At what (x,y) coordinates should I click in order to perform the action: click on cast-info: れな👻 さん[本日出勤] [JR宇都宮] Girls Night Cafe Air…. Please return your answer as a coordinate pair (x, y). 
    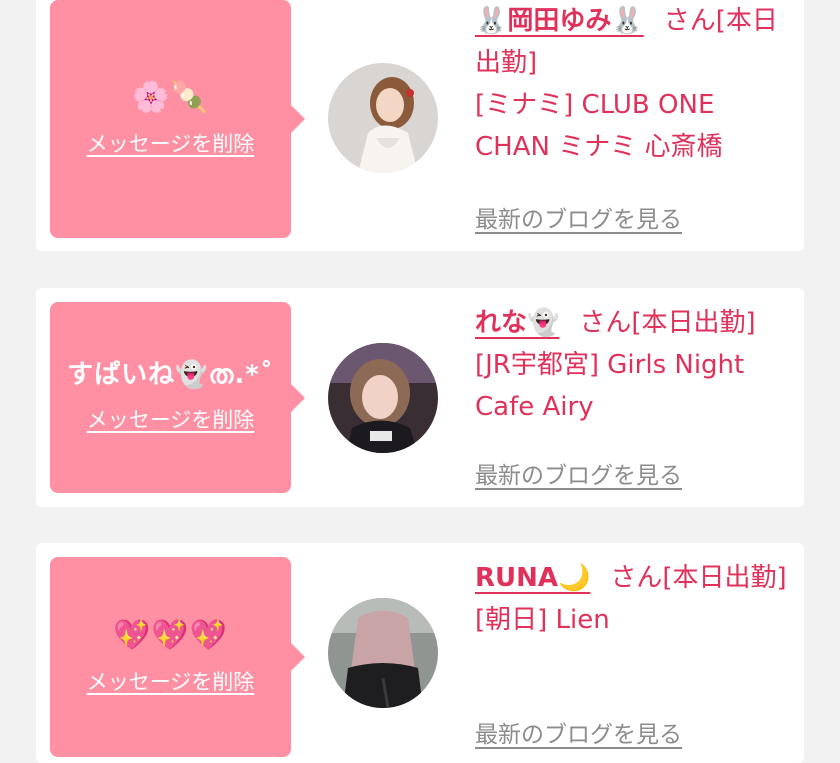
    Looking at the image, I should click on (635, 365).